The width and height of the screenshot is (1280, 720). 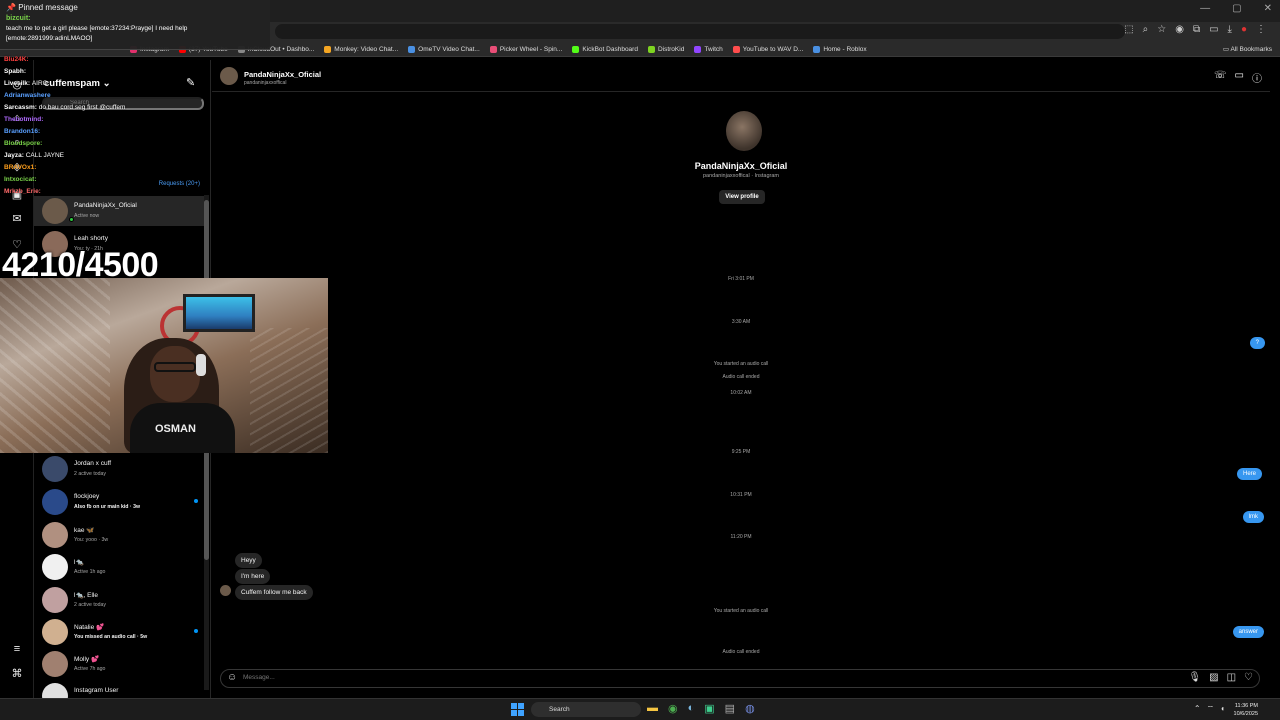 I want to click on minimize-icon: —, so click(x=1205, y=8).